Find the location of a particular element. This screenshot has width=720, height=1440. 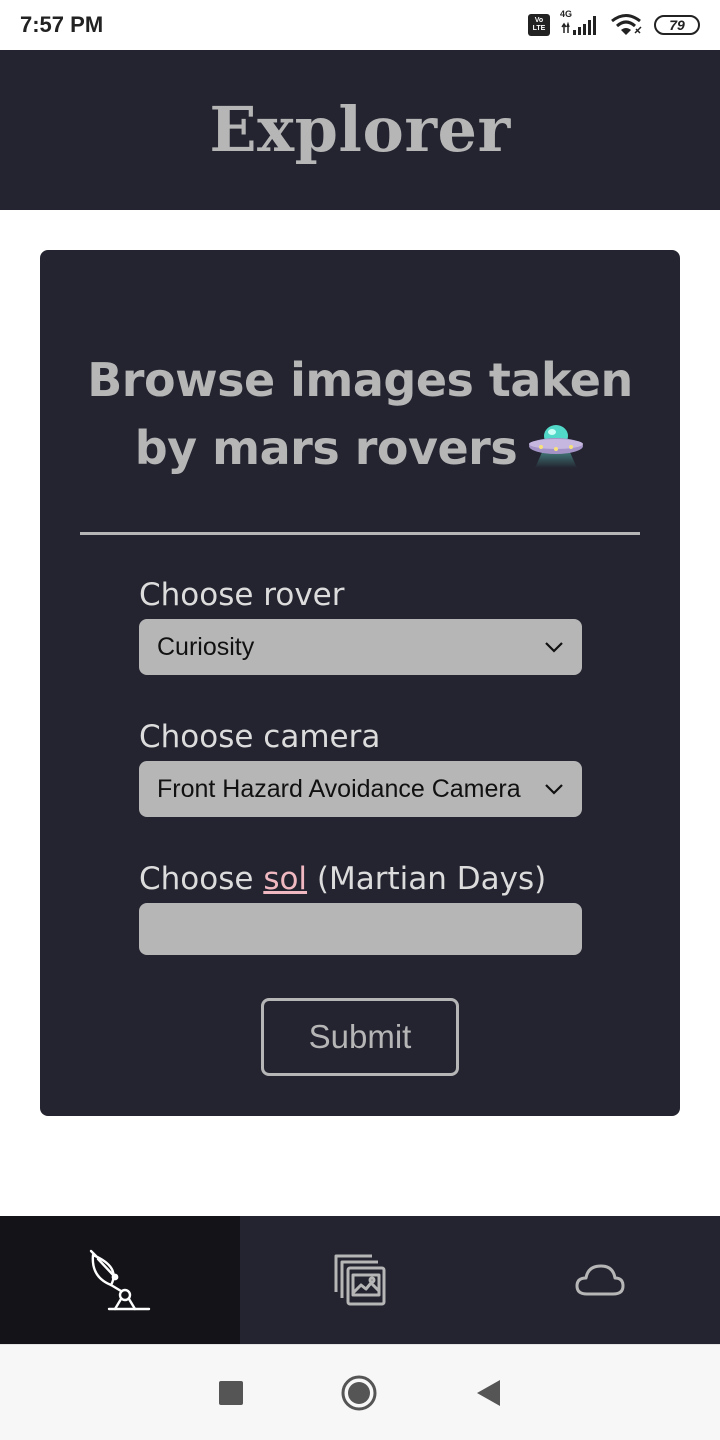

sol-label-suffix: (Martian Days) is located at coordinates (431, 879).